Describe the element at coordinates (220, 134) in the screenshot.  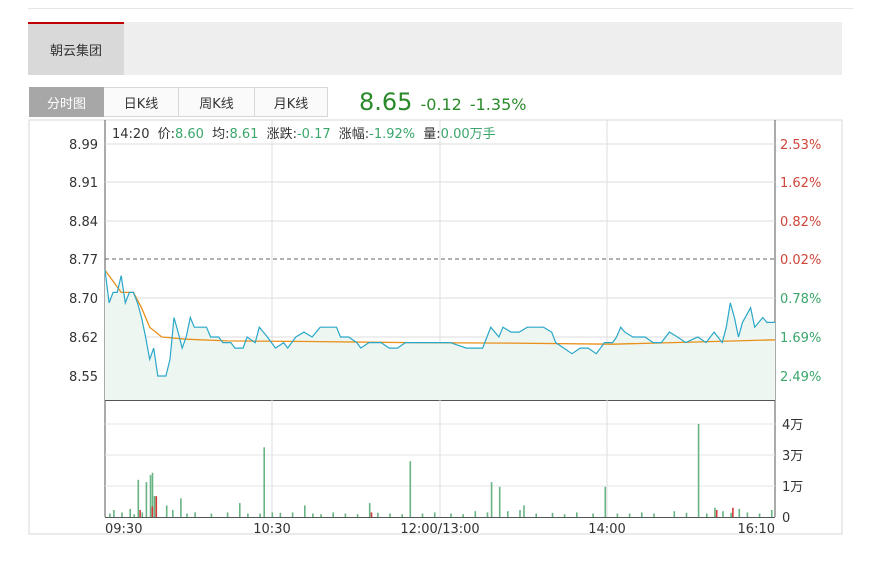
I see `info-avg-label: 均:` at that location.